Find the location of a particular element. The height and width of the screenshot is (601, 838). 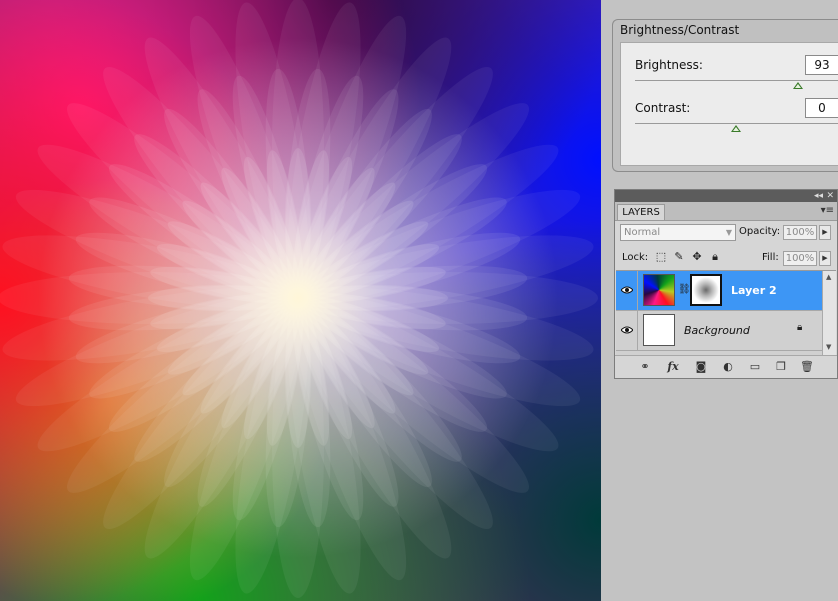

brightness-slider-thumb is located at coordinates (798, 85).